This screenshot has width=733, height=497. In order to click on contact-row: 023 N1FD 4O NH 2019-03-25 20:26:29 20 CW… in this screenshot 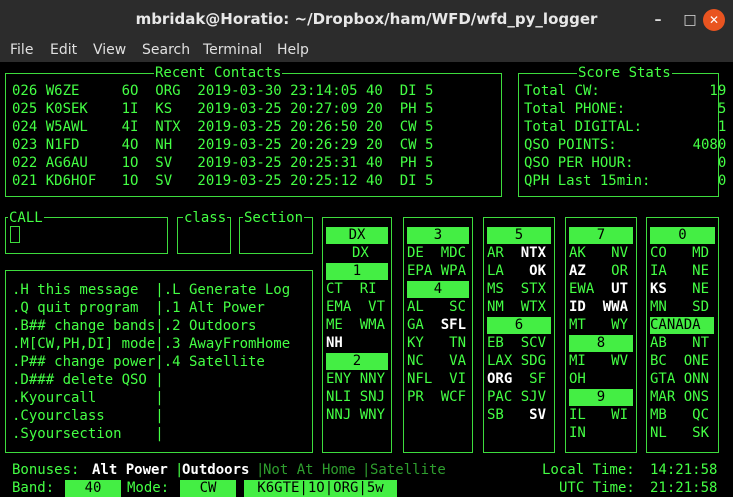, I will do `click(223, 145)`.